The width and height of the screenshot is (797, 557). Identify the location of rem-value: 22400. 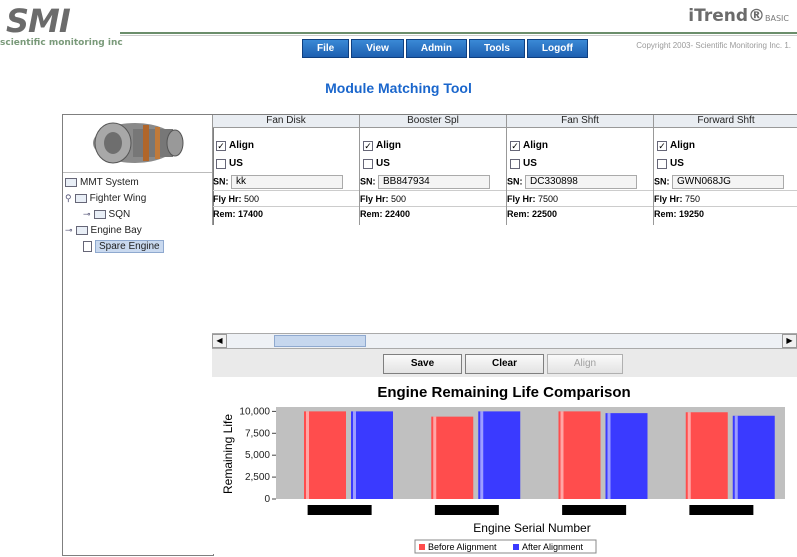
(398, 214).